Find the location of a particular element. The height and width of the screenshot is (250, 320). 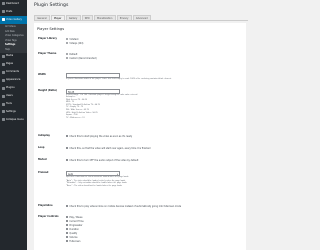

menu-label: Appearance is located at coordinates (13, 80).